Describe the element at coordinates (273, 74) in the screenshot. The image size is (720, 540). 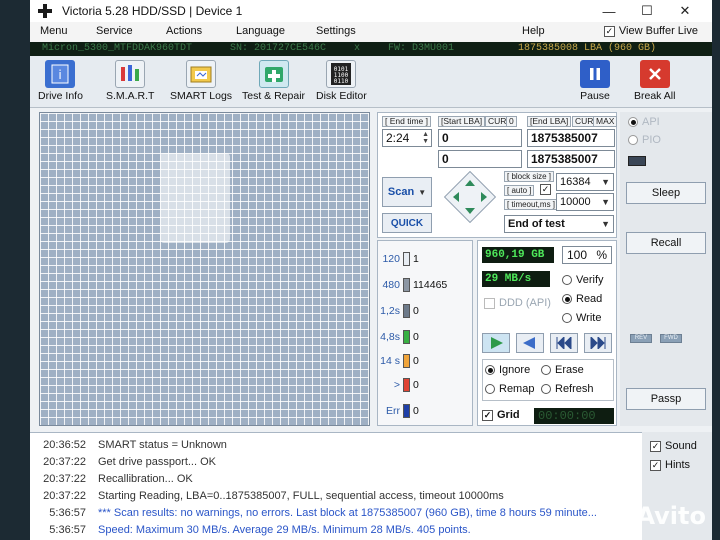
I see `first-aid-icon` at that location.